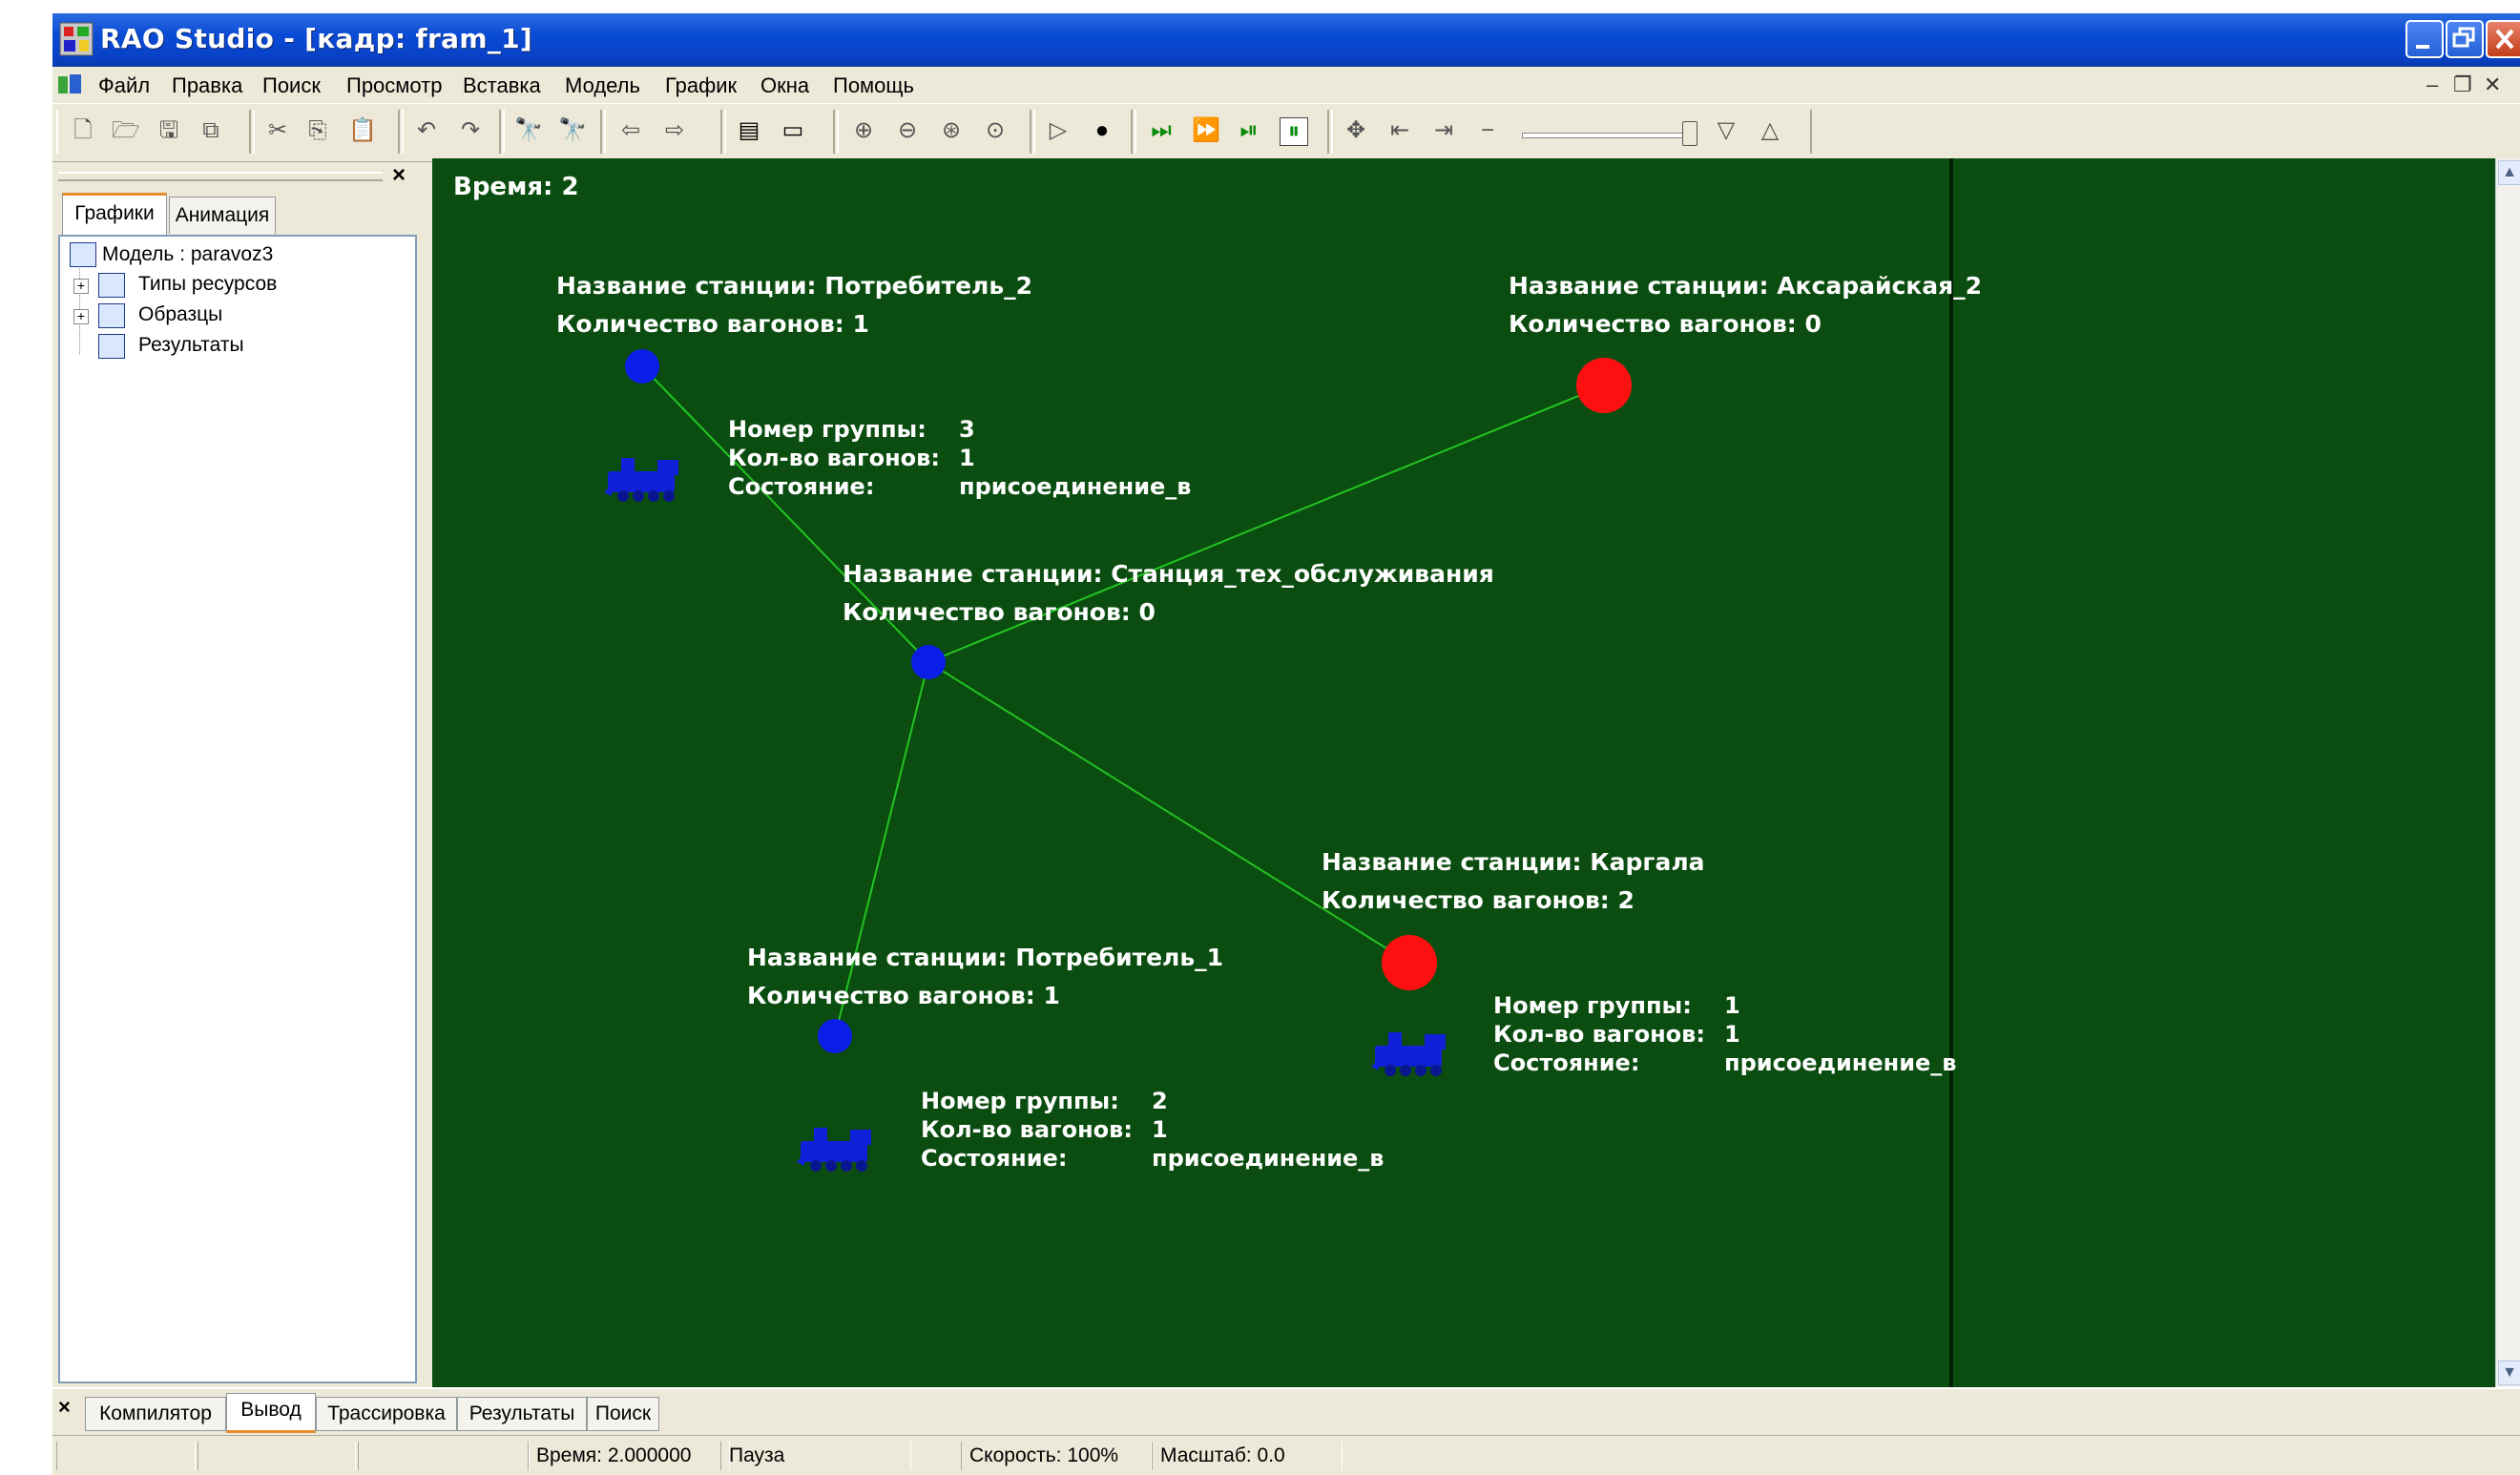 The height and width of the screenshot is (1475, 2520). What do you see at coordinates (124, 85) in the screenshot?
I see `menu-file: Файл` at bounding box center [124, 85].